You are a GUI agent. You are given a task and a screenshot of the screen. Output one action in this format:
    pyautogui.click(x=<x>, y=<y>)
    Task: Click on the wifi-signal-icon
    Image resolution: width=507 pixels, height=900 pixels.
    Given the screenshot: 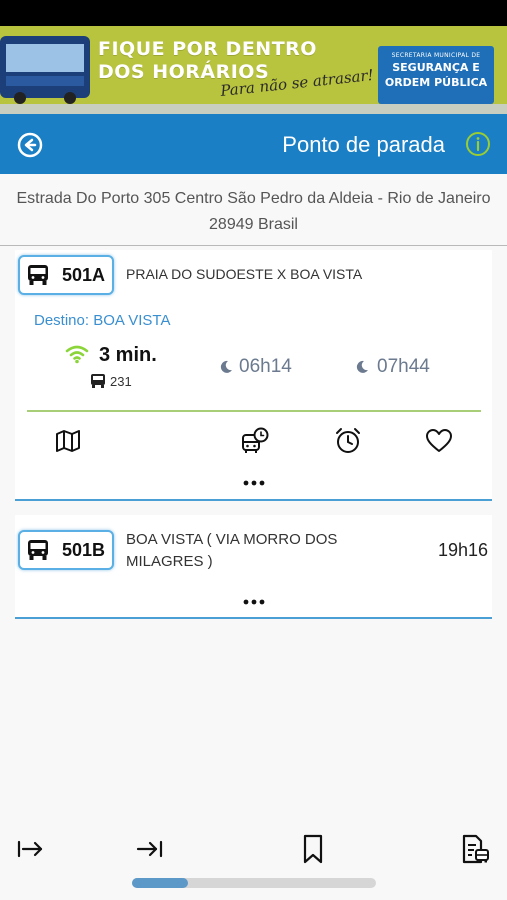 What is the action you would take?
    pyautogui.click(x=77, y=354)
    